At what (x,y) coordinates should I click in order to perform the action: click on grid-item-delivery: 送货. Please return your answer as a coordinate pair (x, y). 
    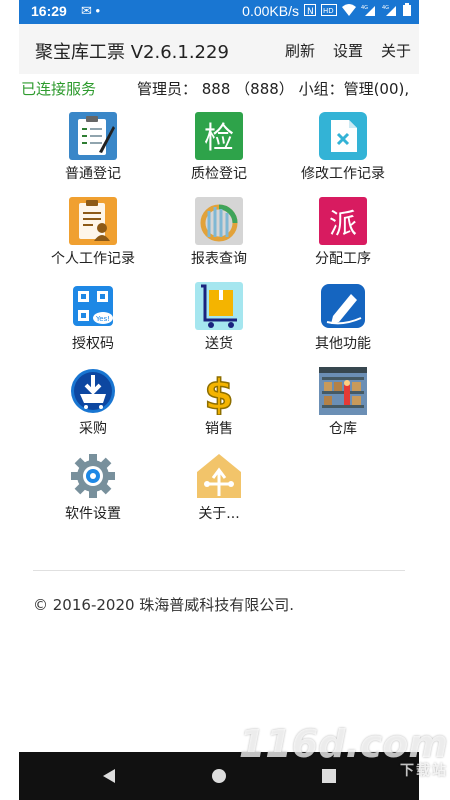
    Looking at the image, I should click on (219, 322).